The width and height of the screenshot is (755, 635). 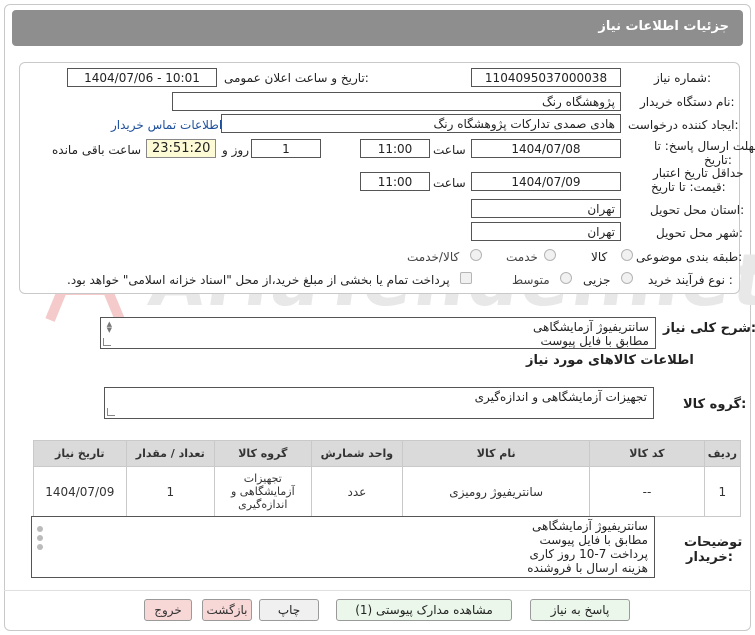 What do you see at coordinates (395, 181) in the screenshot?
I see `validity-time-field: 11:00` at bounding box center [395, 181].